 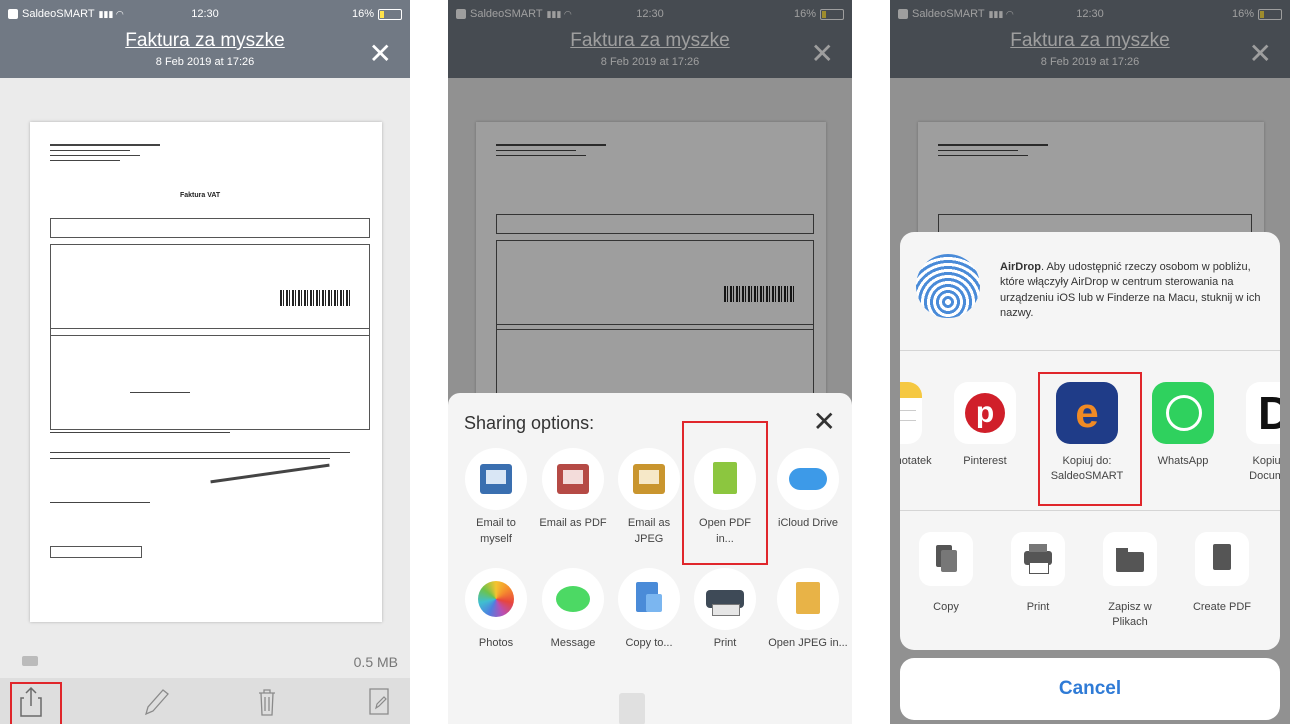 I want to click on option-print: Print, so click(x=725, y=610).